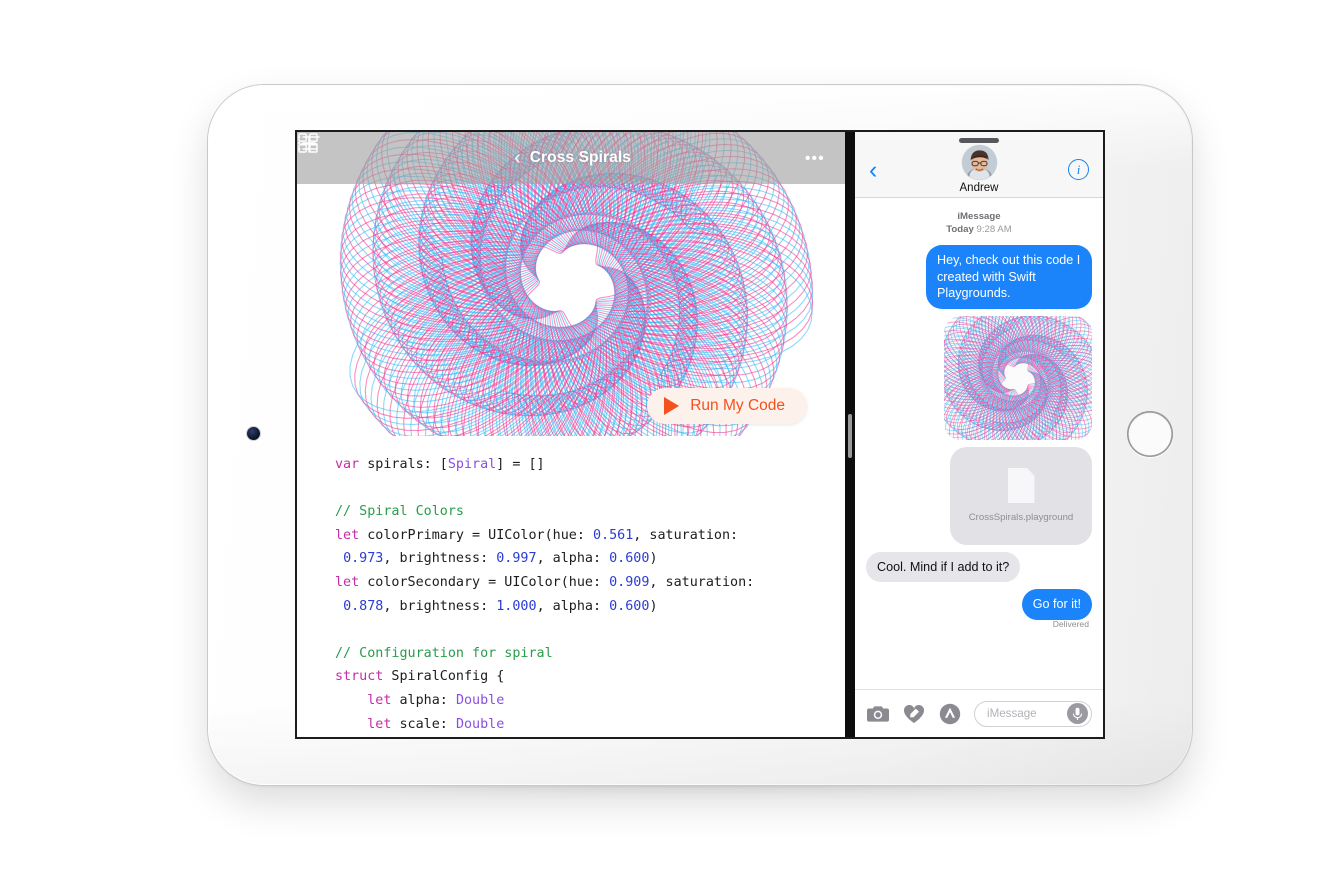 Image resolution: width=1338 pixels, height=892 pixels. Describe the element at coordinates (1021, 517) in the screenshot. I see `file-name: CrossSpirals.playground` at that location.